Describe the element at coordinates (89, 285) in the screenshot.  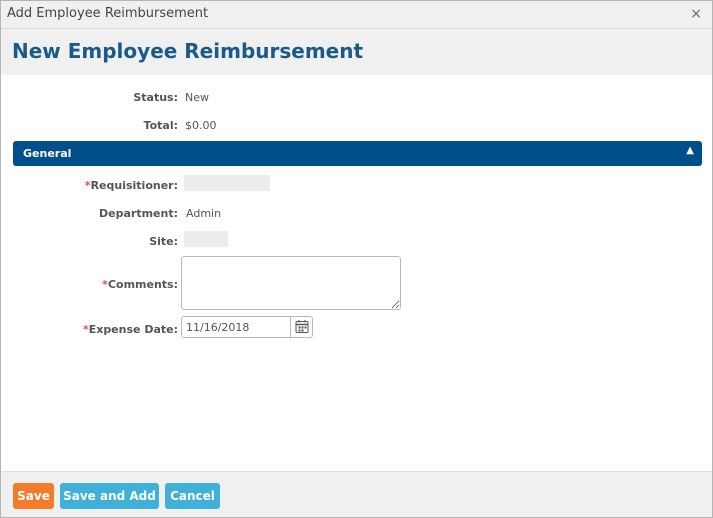
I see `comments-row: *Comments:` at that location.